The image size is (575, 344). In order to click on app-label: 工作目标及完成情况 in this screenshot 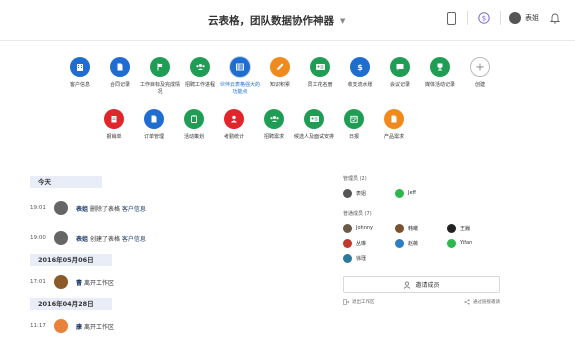, I will do `click(160, 88)`.